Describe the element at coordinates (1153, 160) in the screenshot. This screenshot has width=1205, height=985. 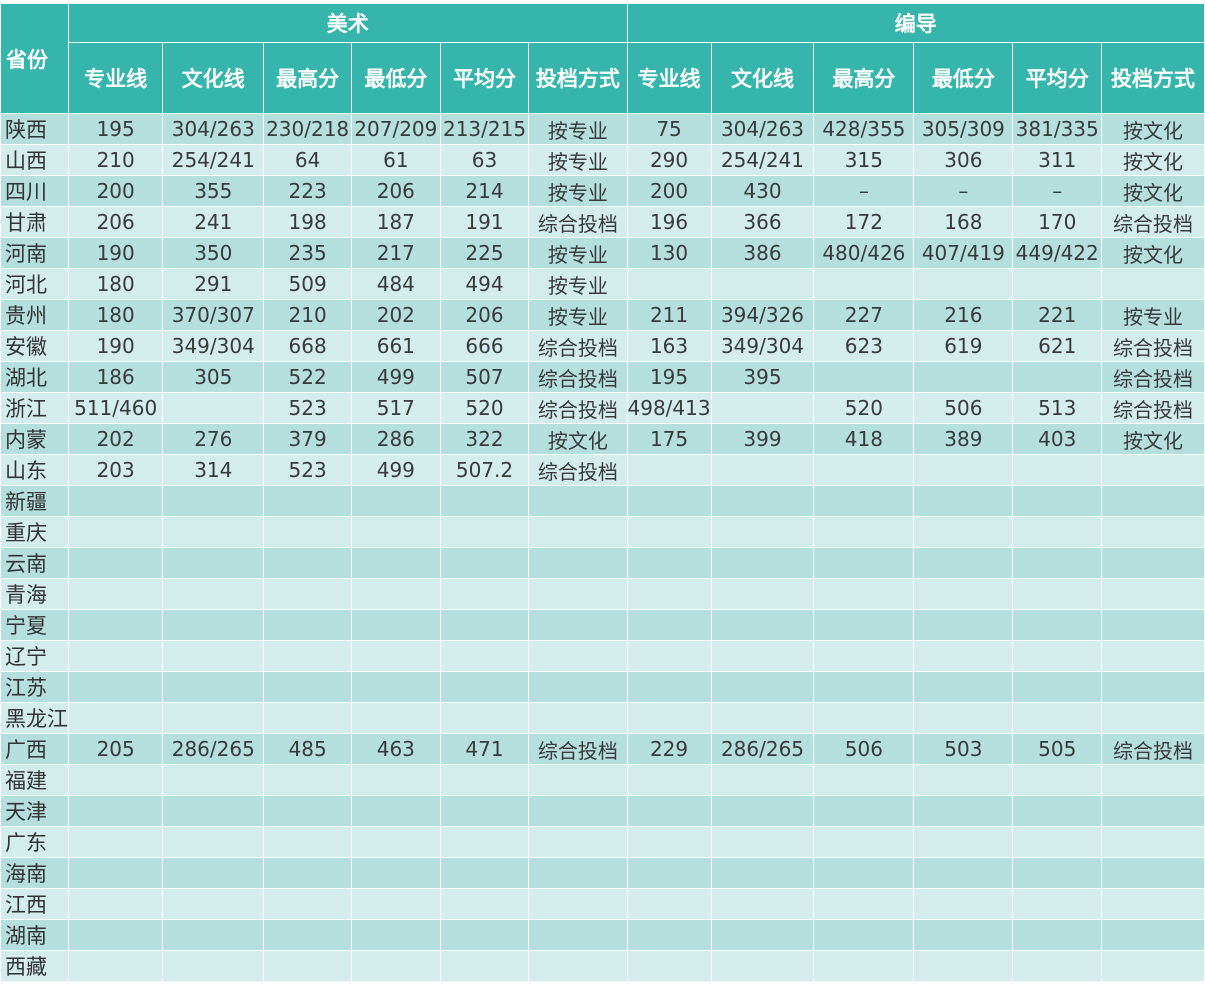
I see `directing-cell: 按文化` at that location.